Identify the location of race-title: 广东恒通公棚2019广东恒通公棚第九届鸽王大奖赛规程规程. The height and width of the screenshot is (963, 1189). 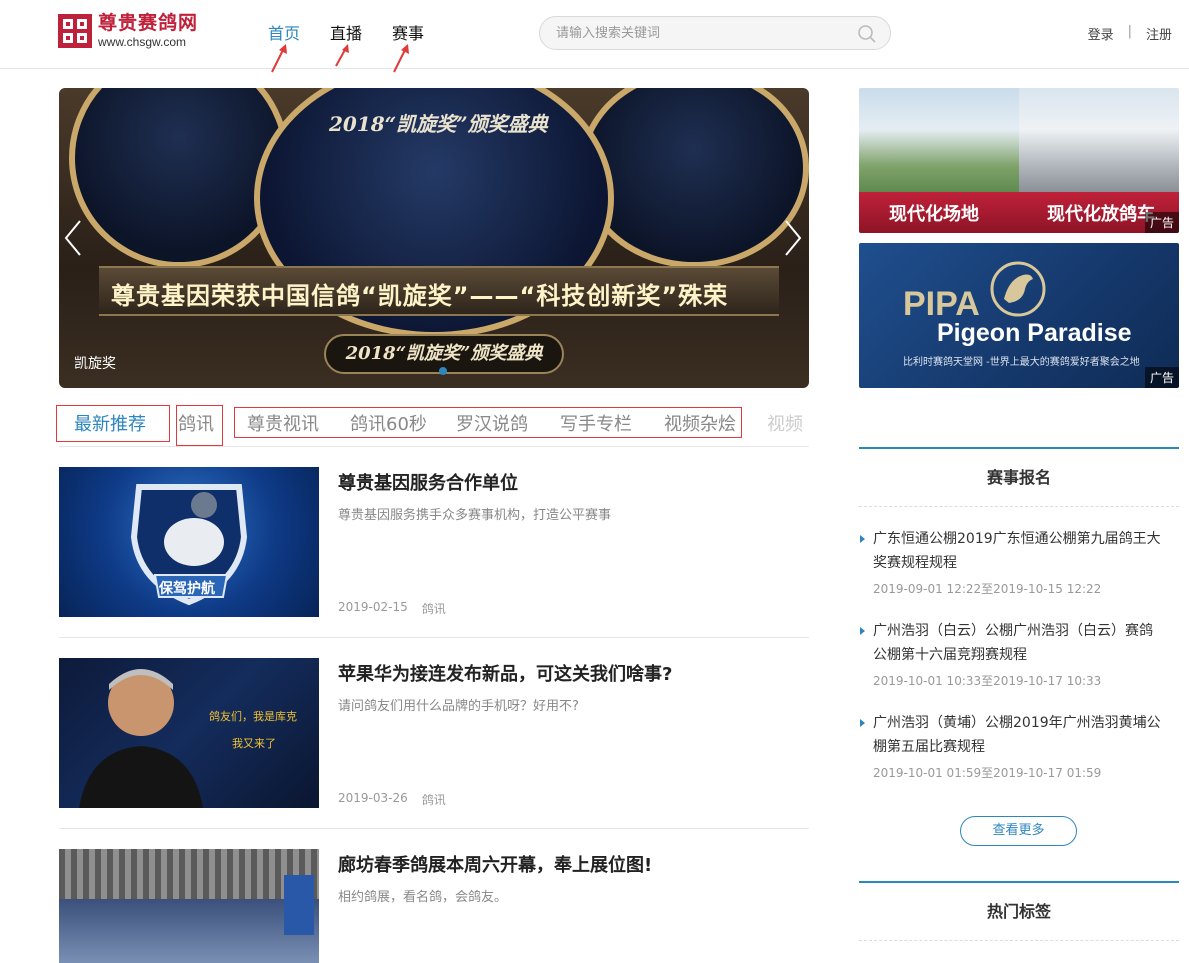
(1011, 551).